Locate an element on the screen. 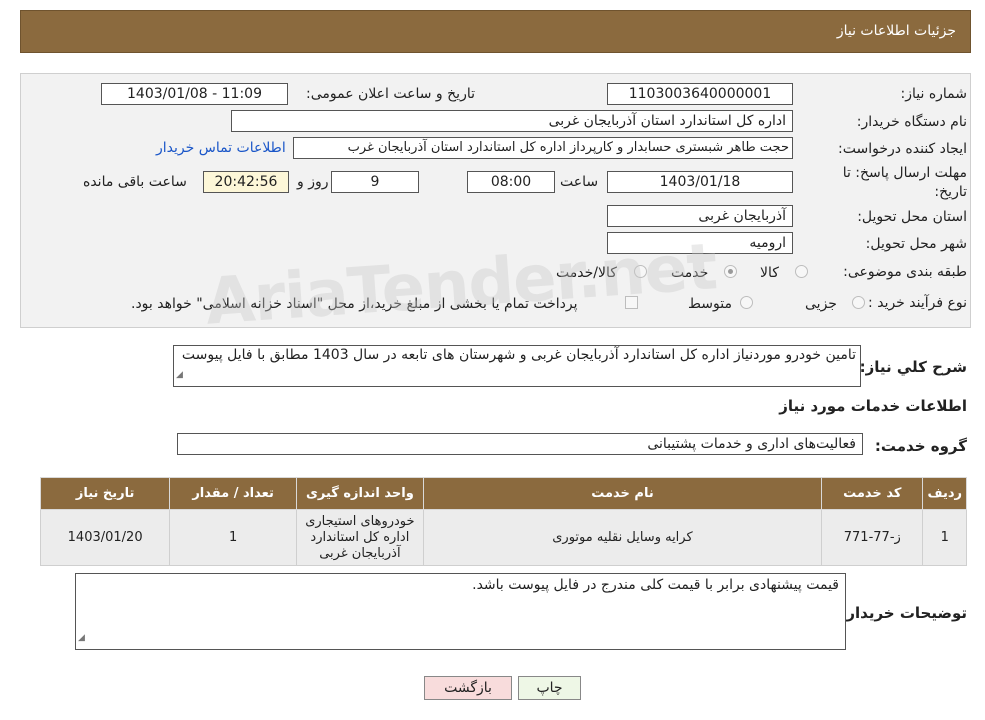 This screenshot has width=985, height=720. print-button: چاپ is located at coordinates (549, 688).